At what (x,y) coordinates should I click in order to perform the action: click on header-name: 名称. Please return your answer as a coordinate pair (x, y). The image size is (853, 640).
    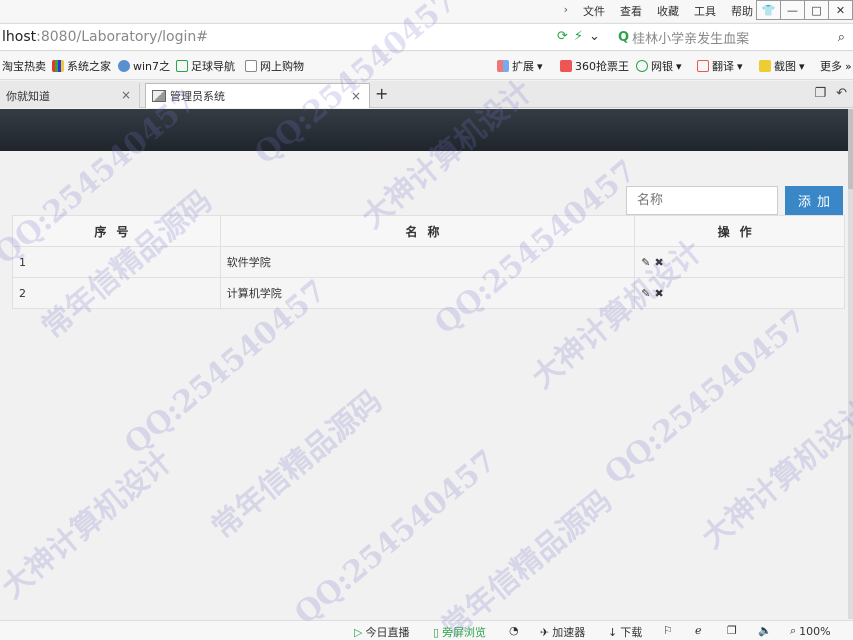
    Looking at the image, I should click on (427, 231).